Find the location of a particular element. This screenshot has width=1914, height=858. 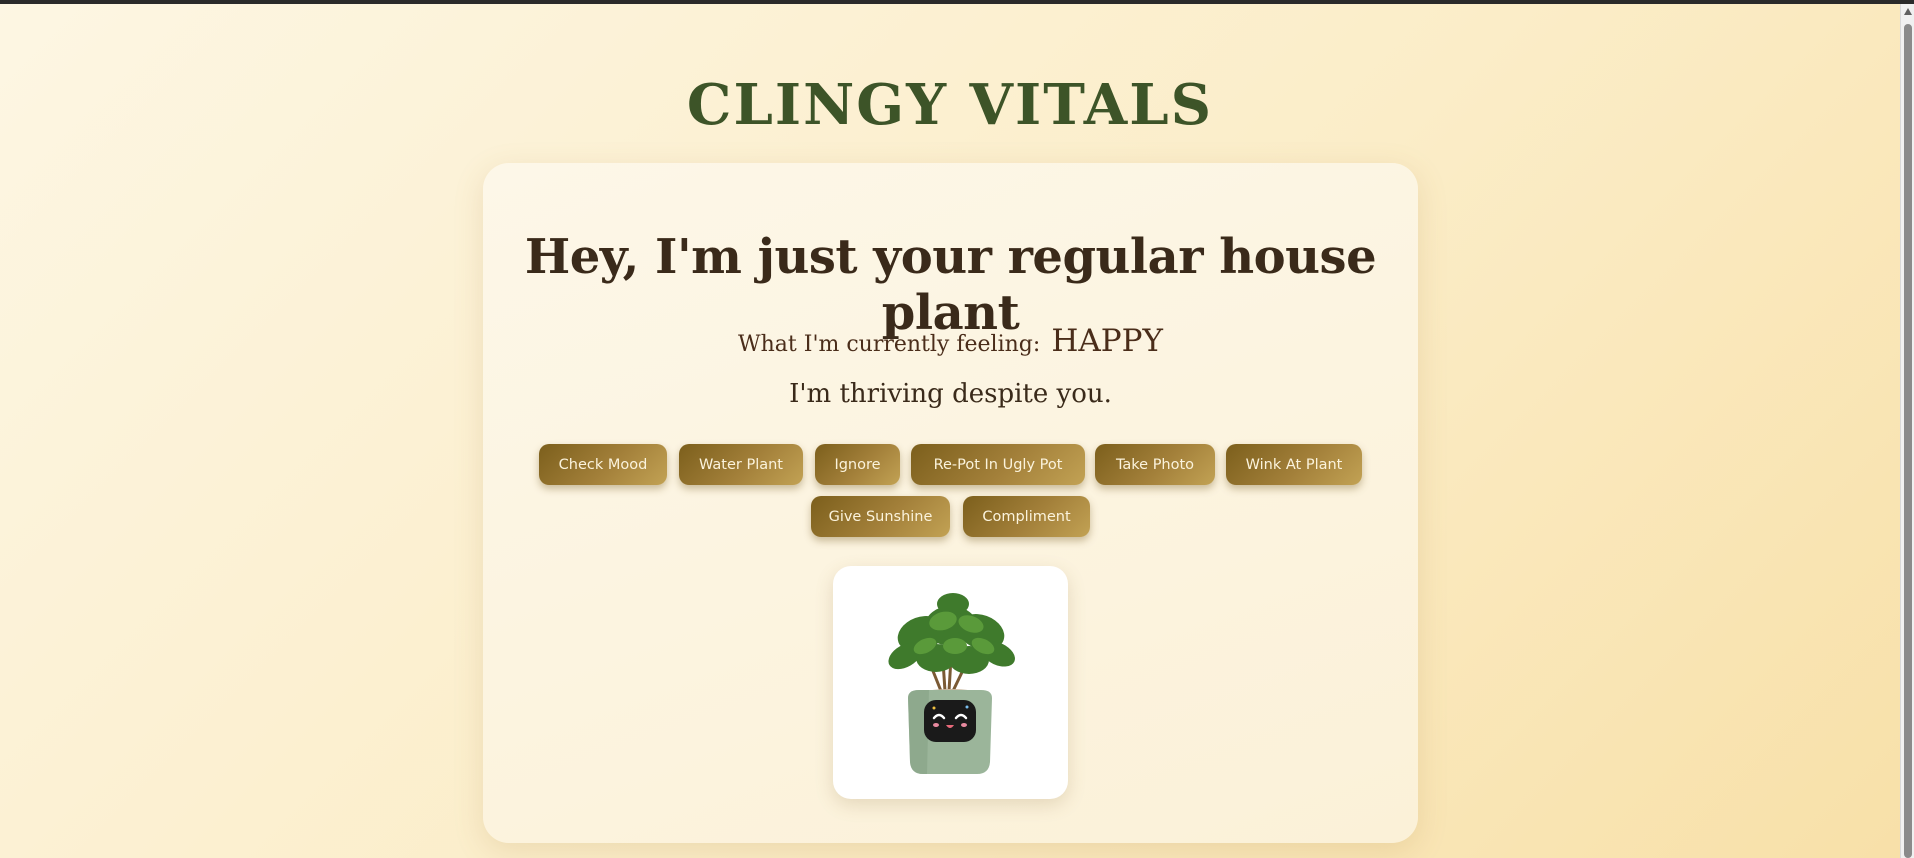

give-sunshine-button: Give Sunshine is located at coordinates (880, 516).